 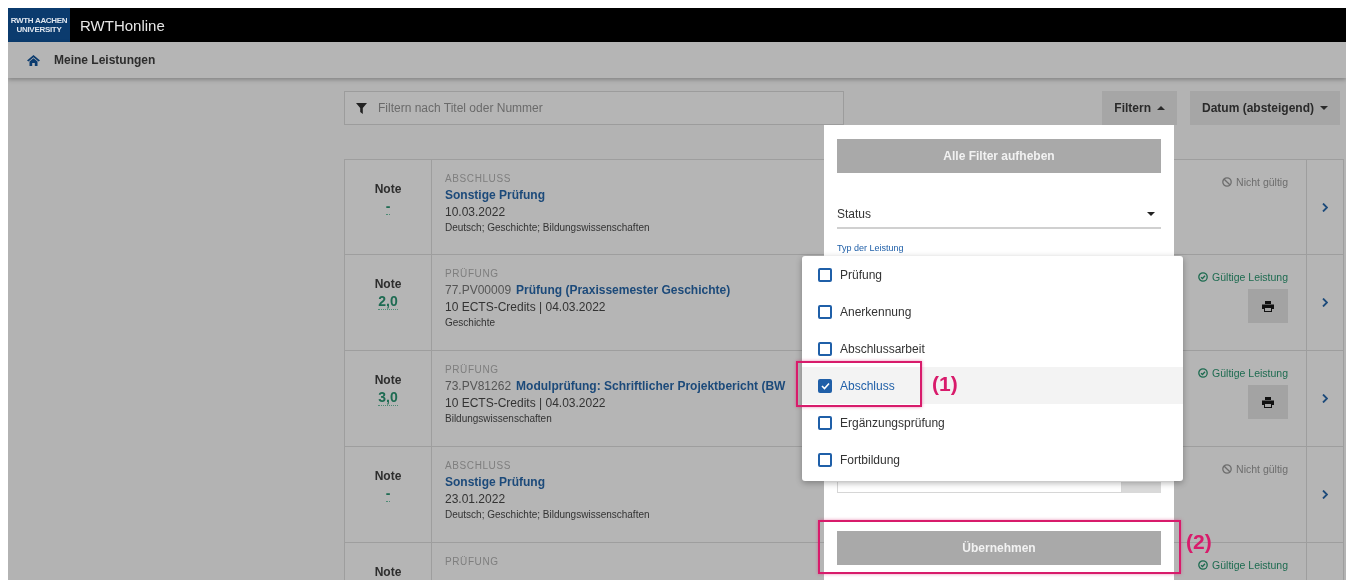 I want to click on record-title-link: Modulprüfung: Schriftlicher Projektbericht (BW, so click(x=651, y=386).